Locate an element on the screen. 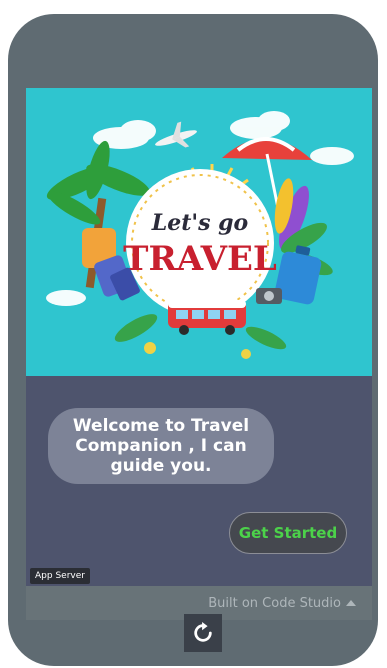 The width and height of the screenshot is (387, 668). refresh-icon is located at coordinates (203, 632).